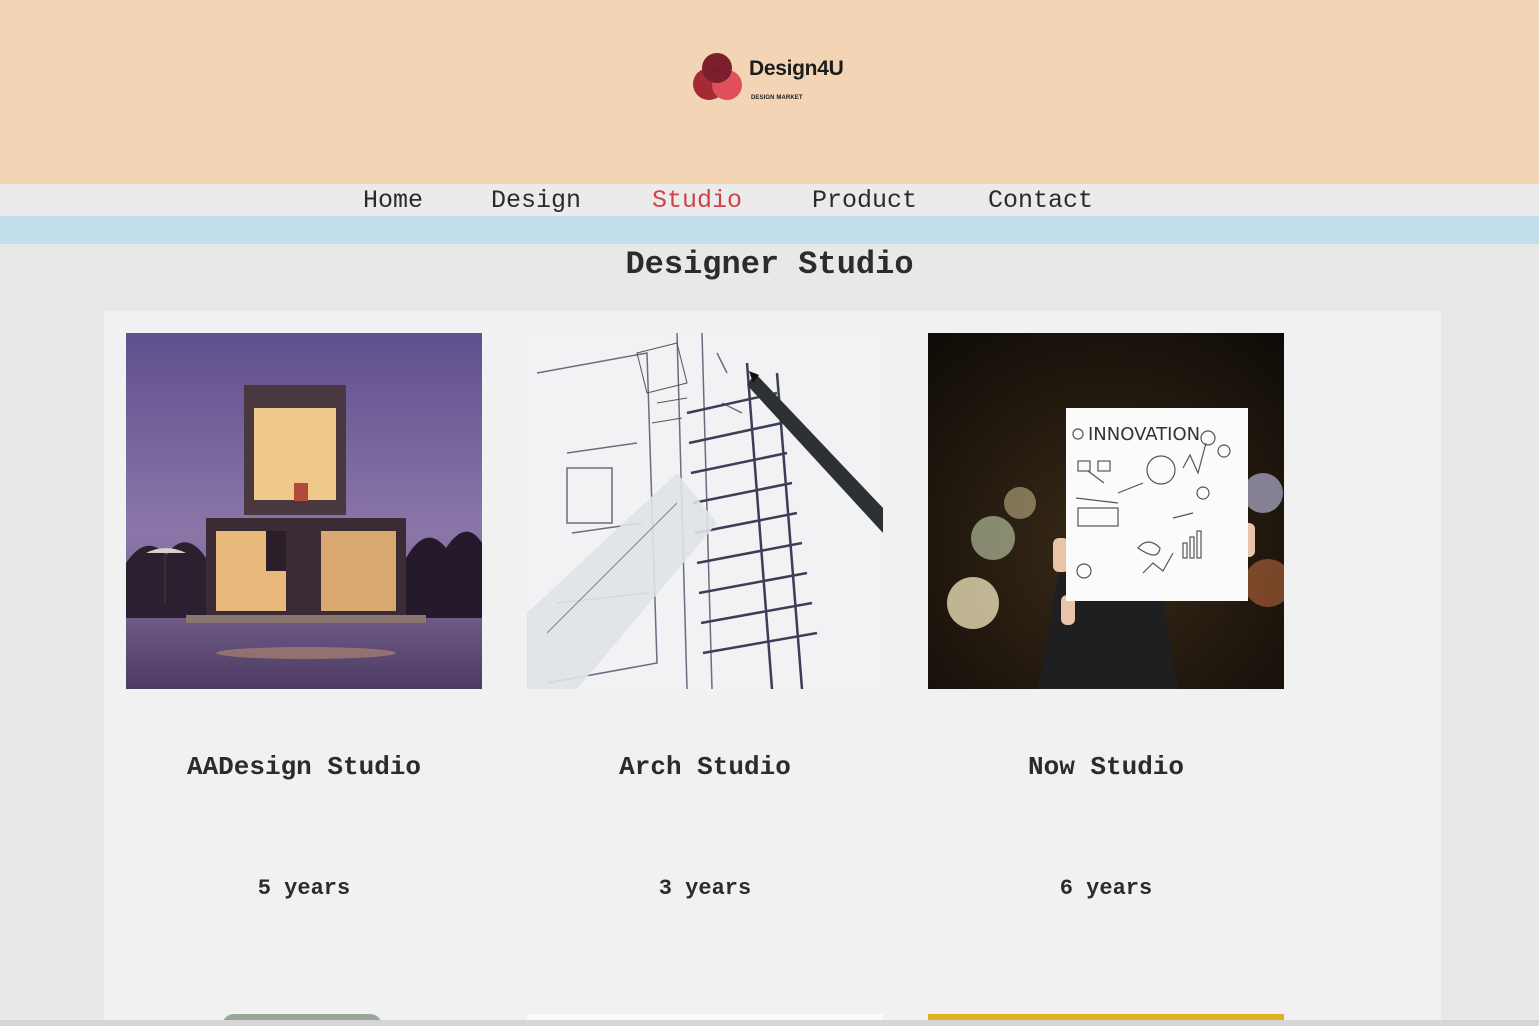  I want to click on bottom-edge-bar, so click(769, 1023).